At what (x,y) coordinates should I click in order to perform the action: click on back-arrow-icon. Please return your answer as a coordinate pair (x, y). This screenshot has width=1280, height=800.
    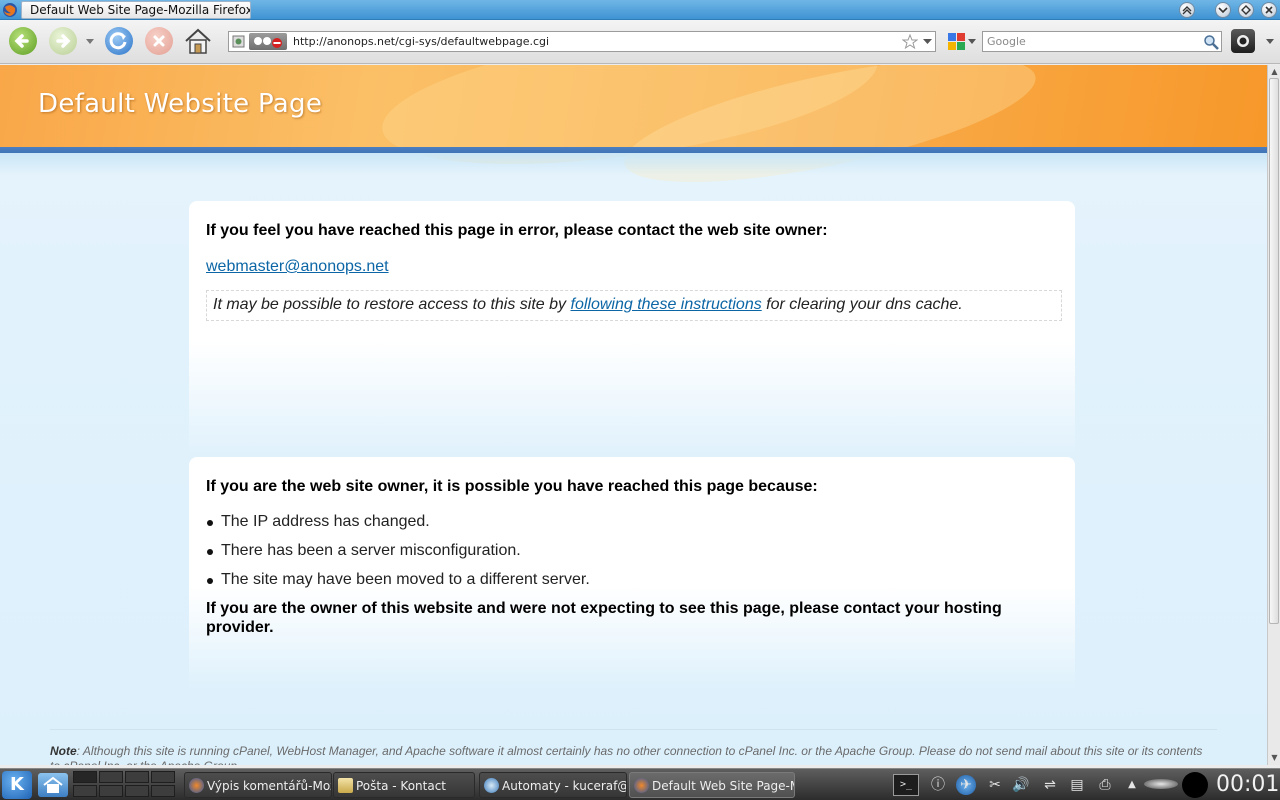
    Looking at the image, I should click on (21, 41).